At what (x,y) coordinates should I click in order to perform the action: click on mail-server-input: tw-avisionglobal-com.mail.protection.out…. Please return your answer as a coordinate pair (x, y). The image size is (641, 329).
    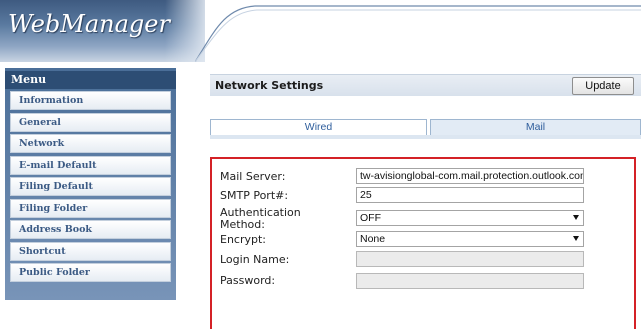
    Looking at the image, I should click on (470, 176).